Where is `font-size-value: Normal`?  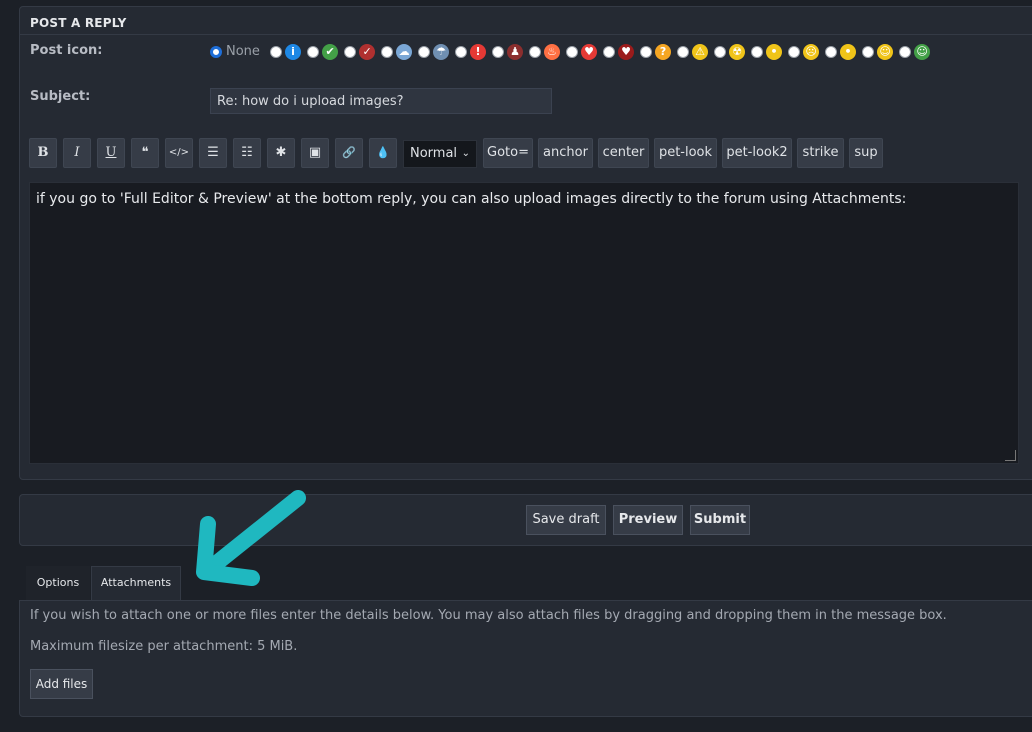
font-size-value: Normal is located at coordinates (434, 153).